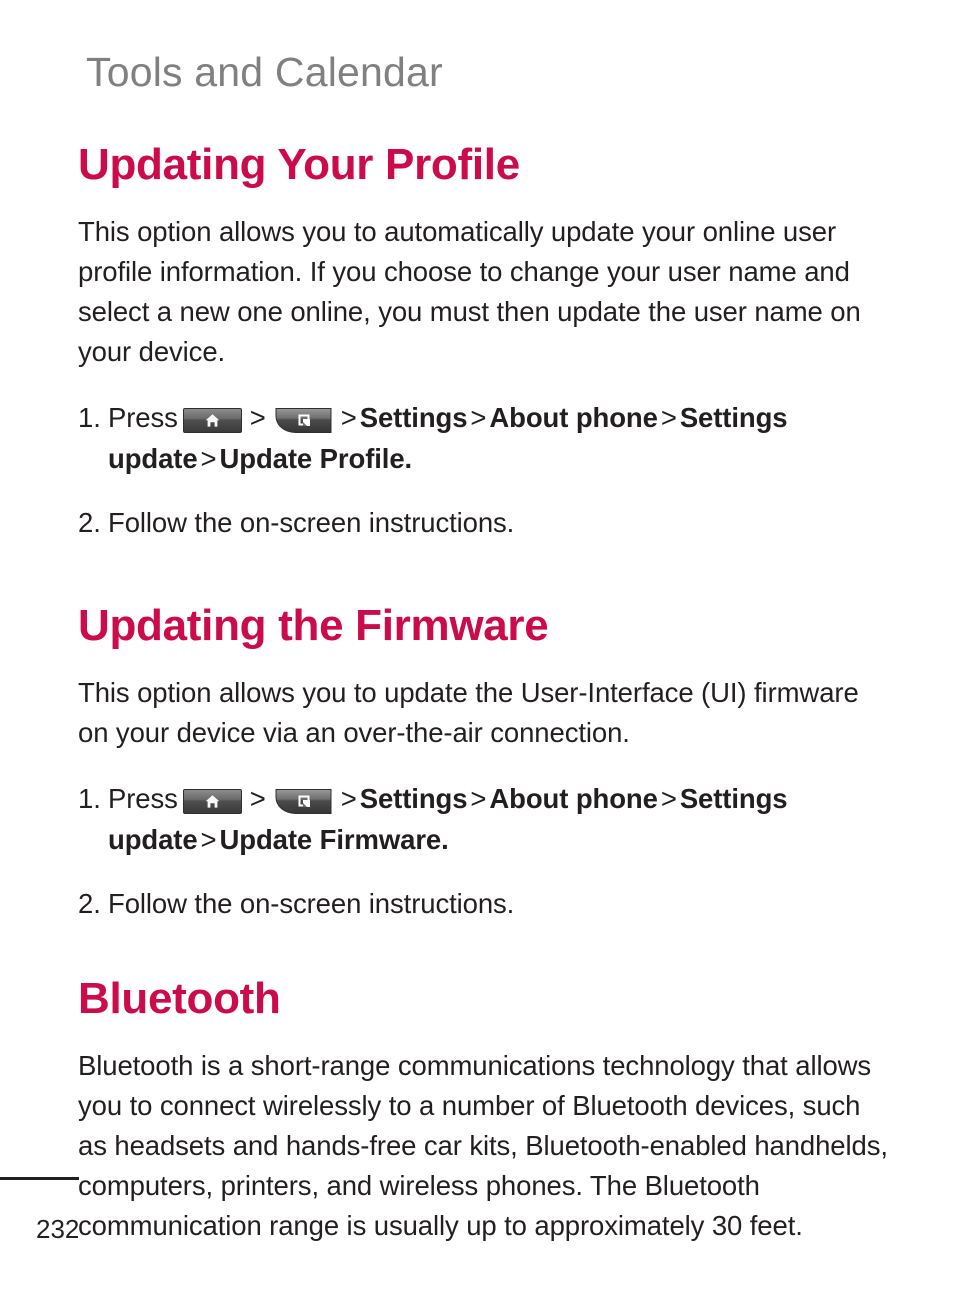 This screenshot has width=954, height=1291. I want to click on running-header: Tools and Calendar, so click(264, 72).